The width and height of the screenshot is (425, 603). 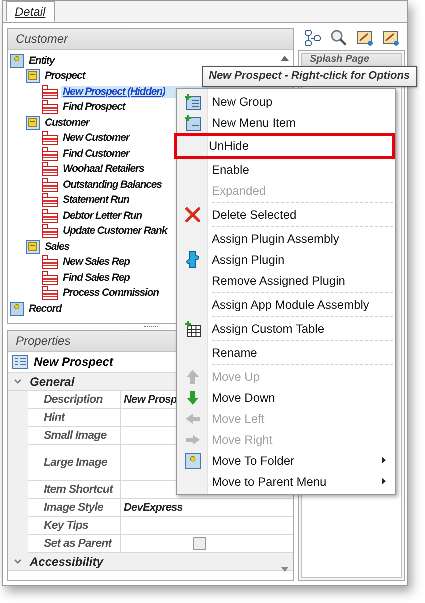 What do you see at coordinates (96, 262) in the screenshot?
I see `tree-item: New Sales Rep` at bounding box center [96, 262].